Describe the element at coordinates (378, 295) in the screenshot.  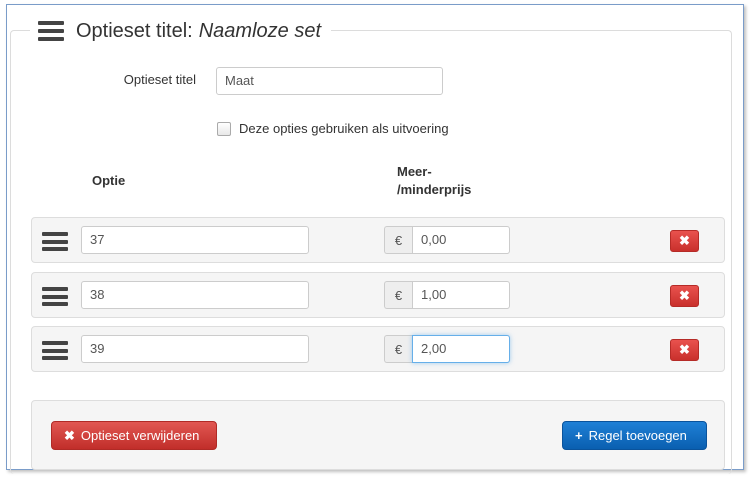
I see `option-row: 38 € 1,00 ✖` at that location.